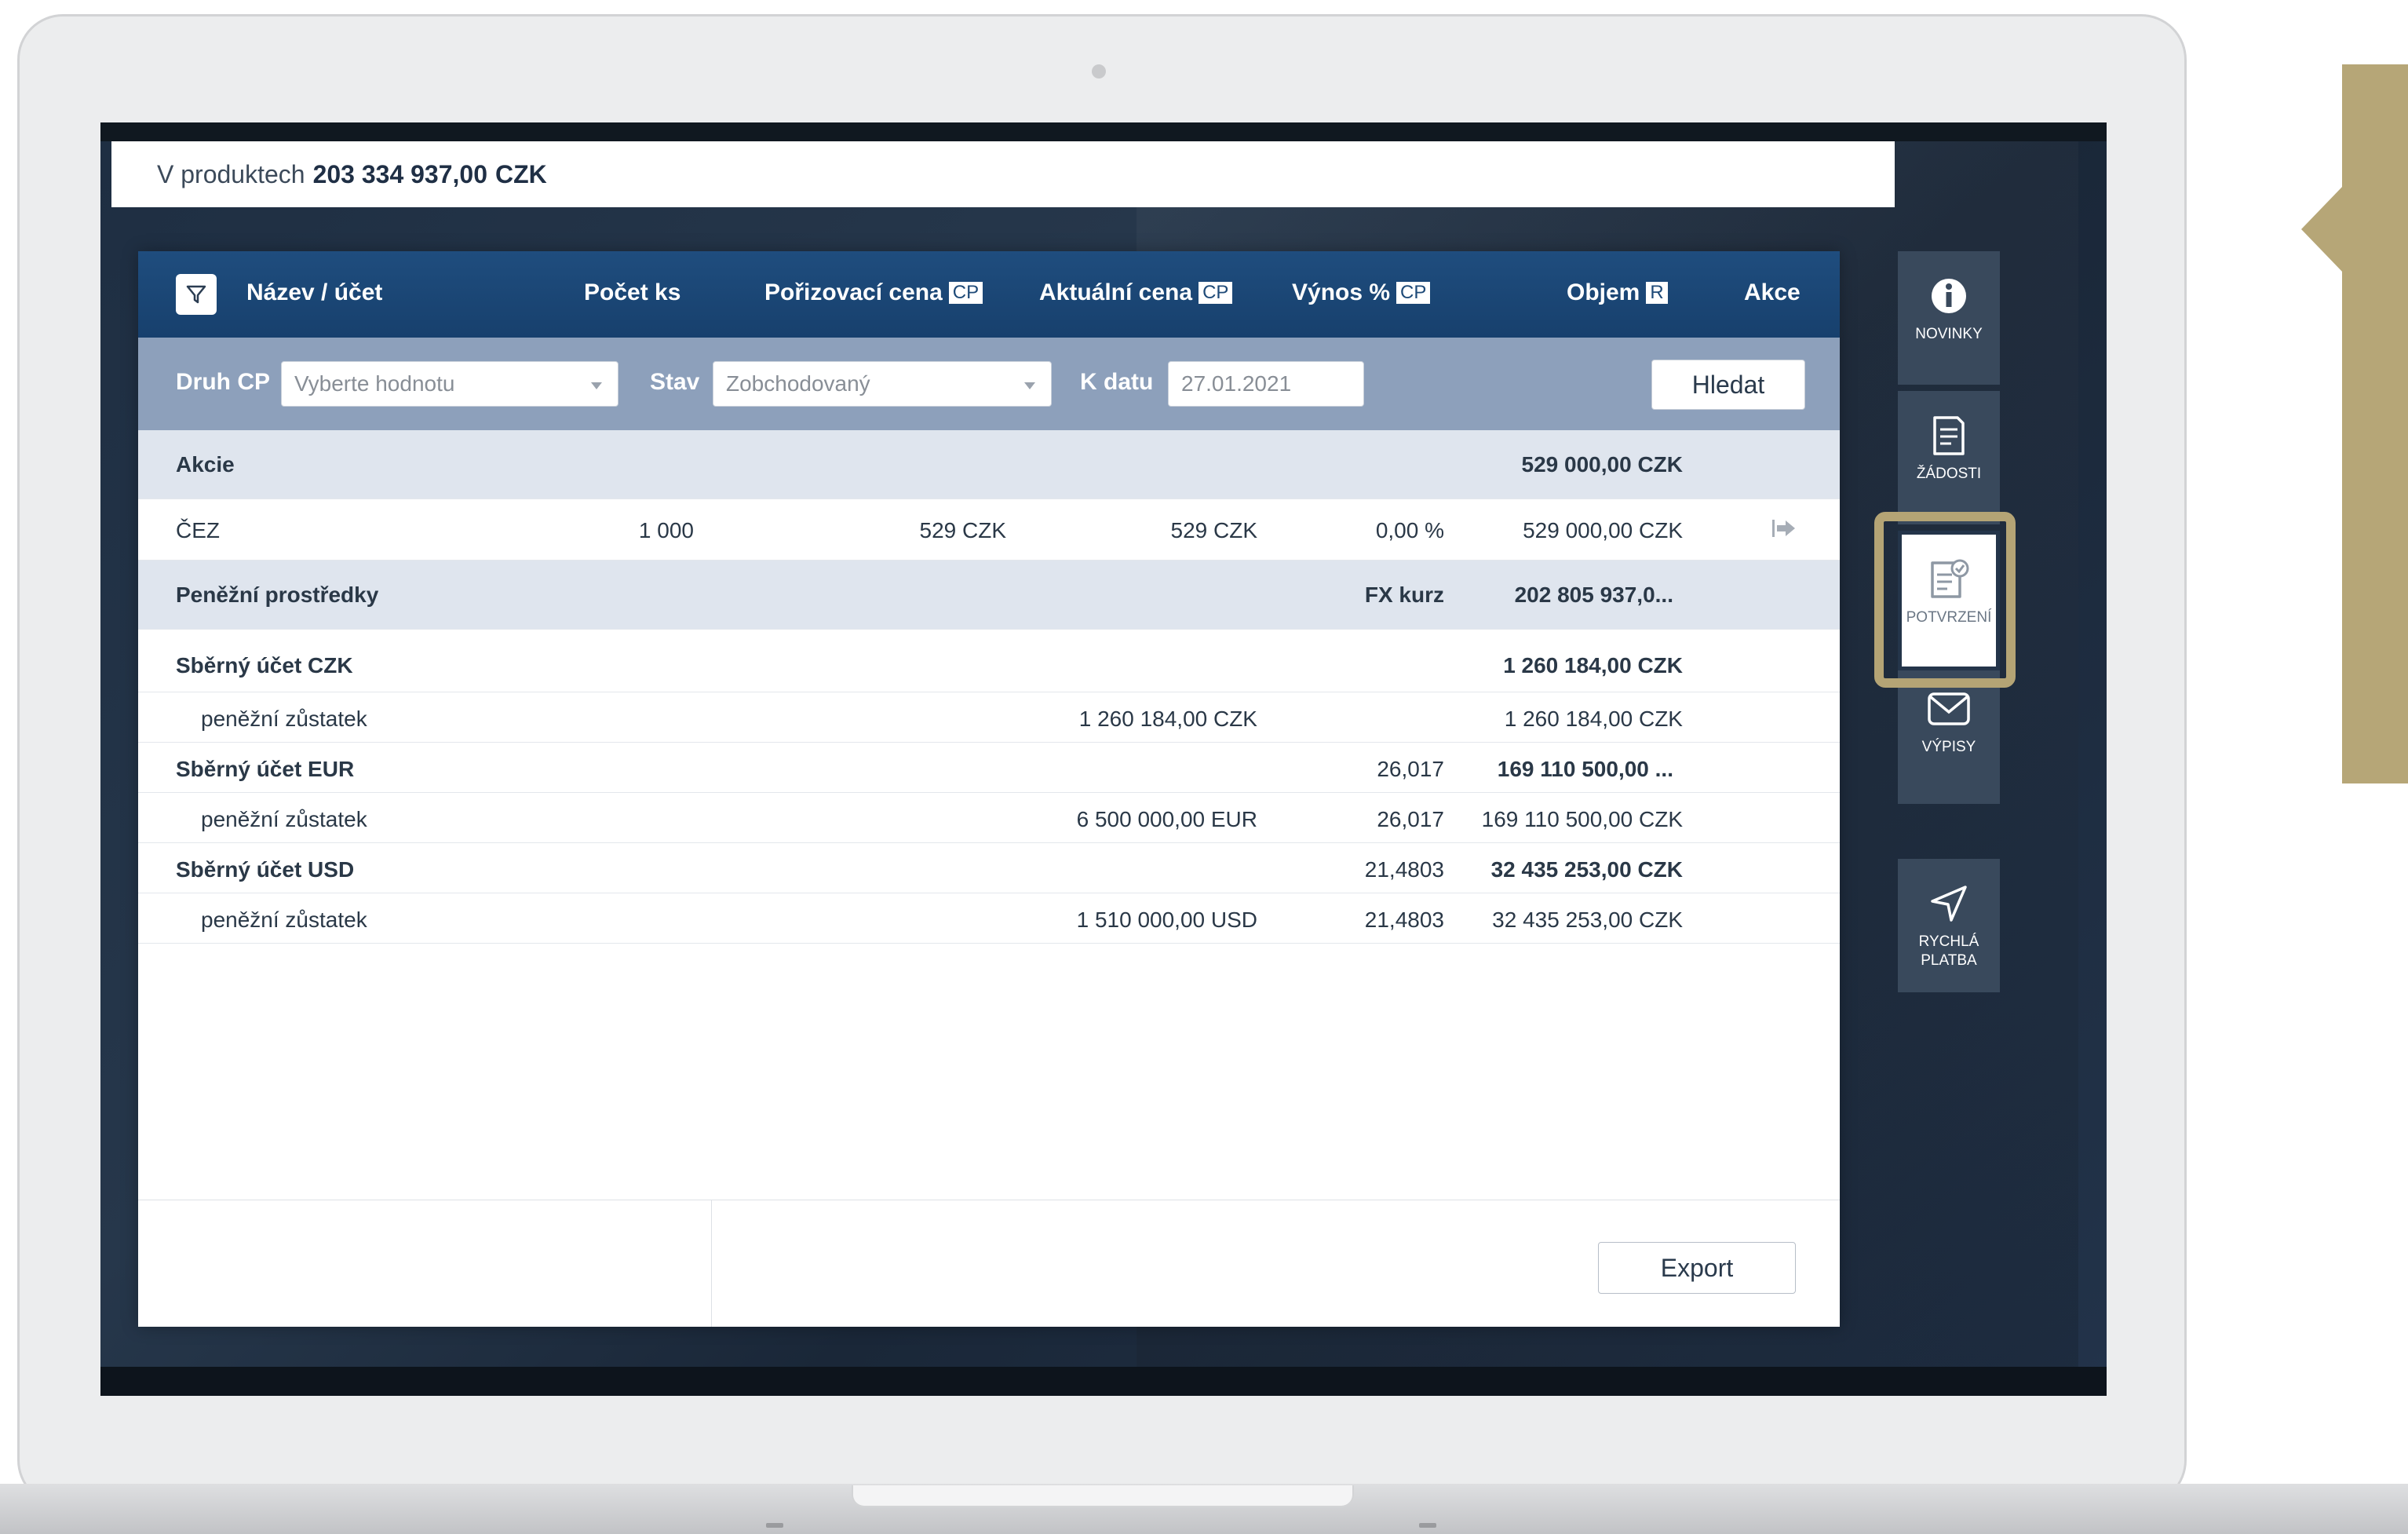  Describe the element at coordinates (400, 173) in the screenshot. I see `products-total: 203 334 937,00` at that location.